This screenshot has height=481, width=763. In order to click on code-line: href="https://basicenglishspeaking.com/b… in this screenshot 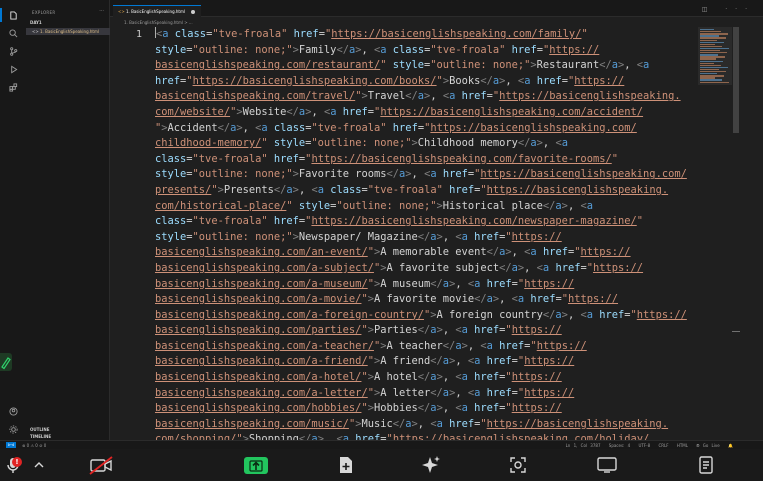, I will do `click(426, 82)`.